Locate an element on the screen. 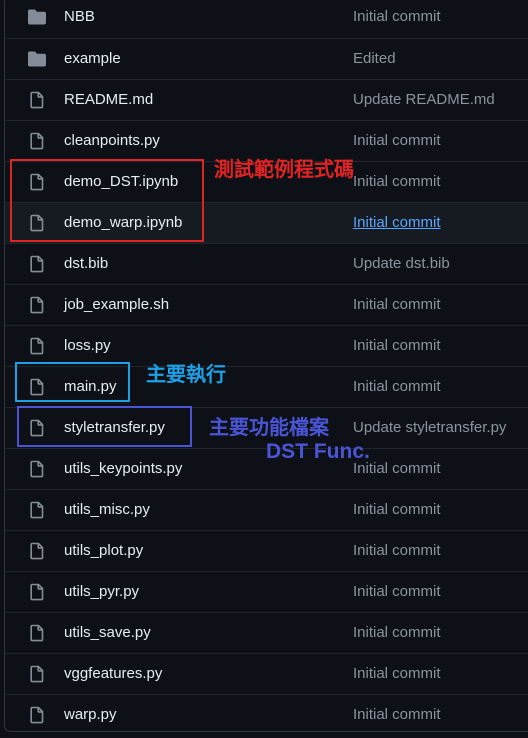 This screenshot has width=528, height=738. file-name-link: utils_pyr.py is located at coordinates (101, 591).